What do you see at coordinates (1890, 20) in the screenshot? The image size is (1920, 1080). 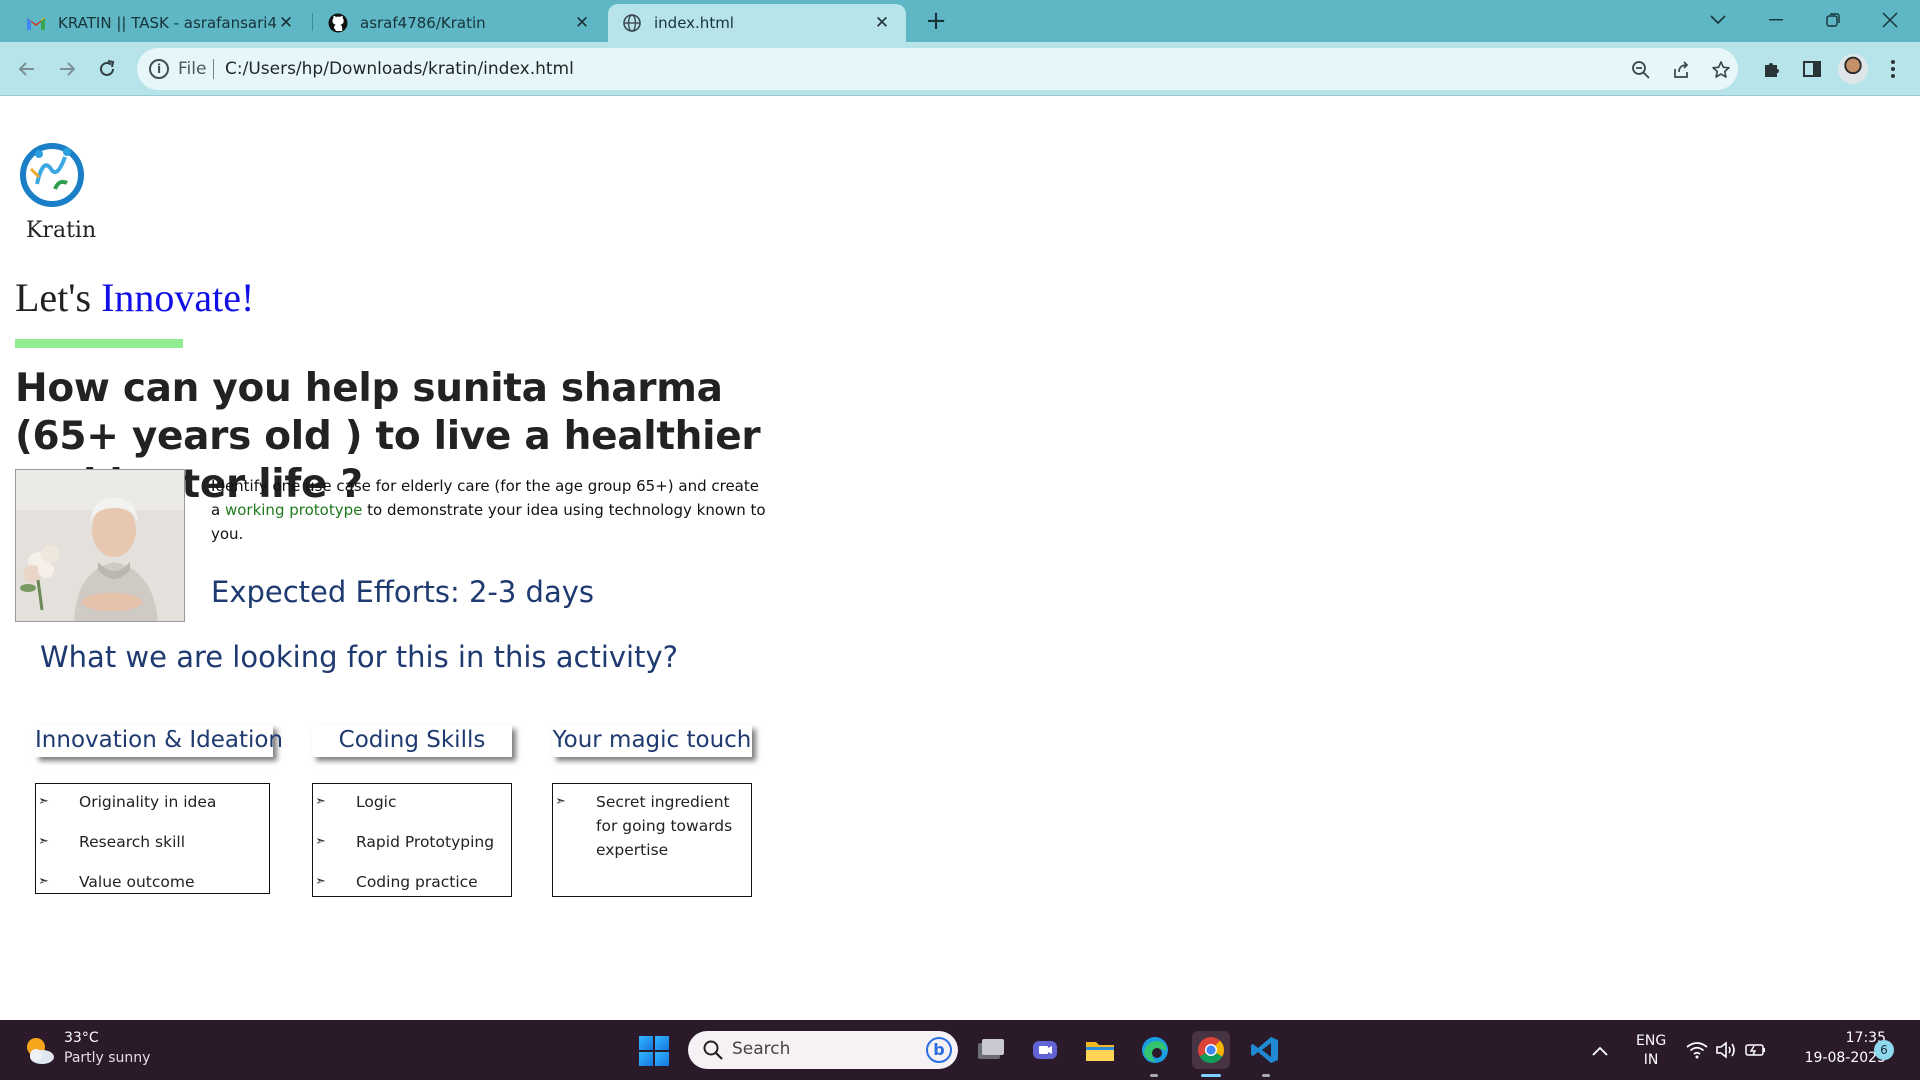 I see `close-window-button` at bounding box center [1890, 20].